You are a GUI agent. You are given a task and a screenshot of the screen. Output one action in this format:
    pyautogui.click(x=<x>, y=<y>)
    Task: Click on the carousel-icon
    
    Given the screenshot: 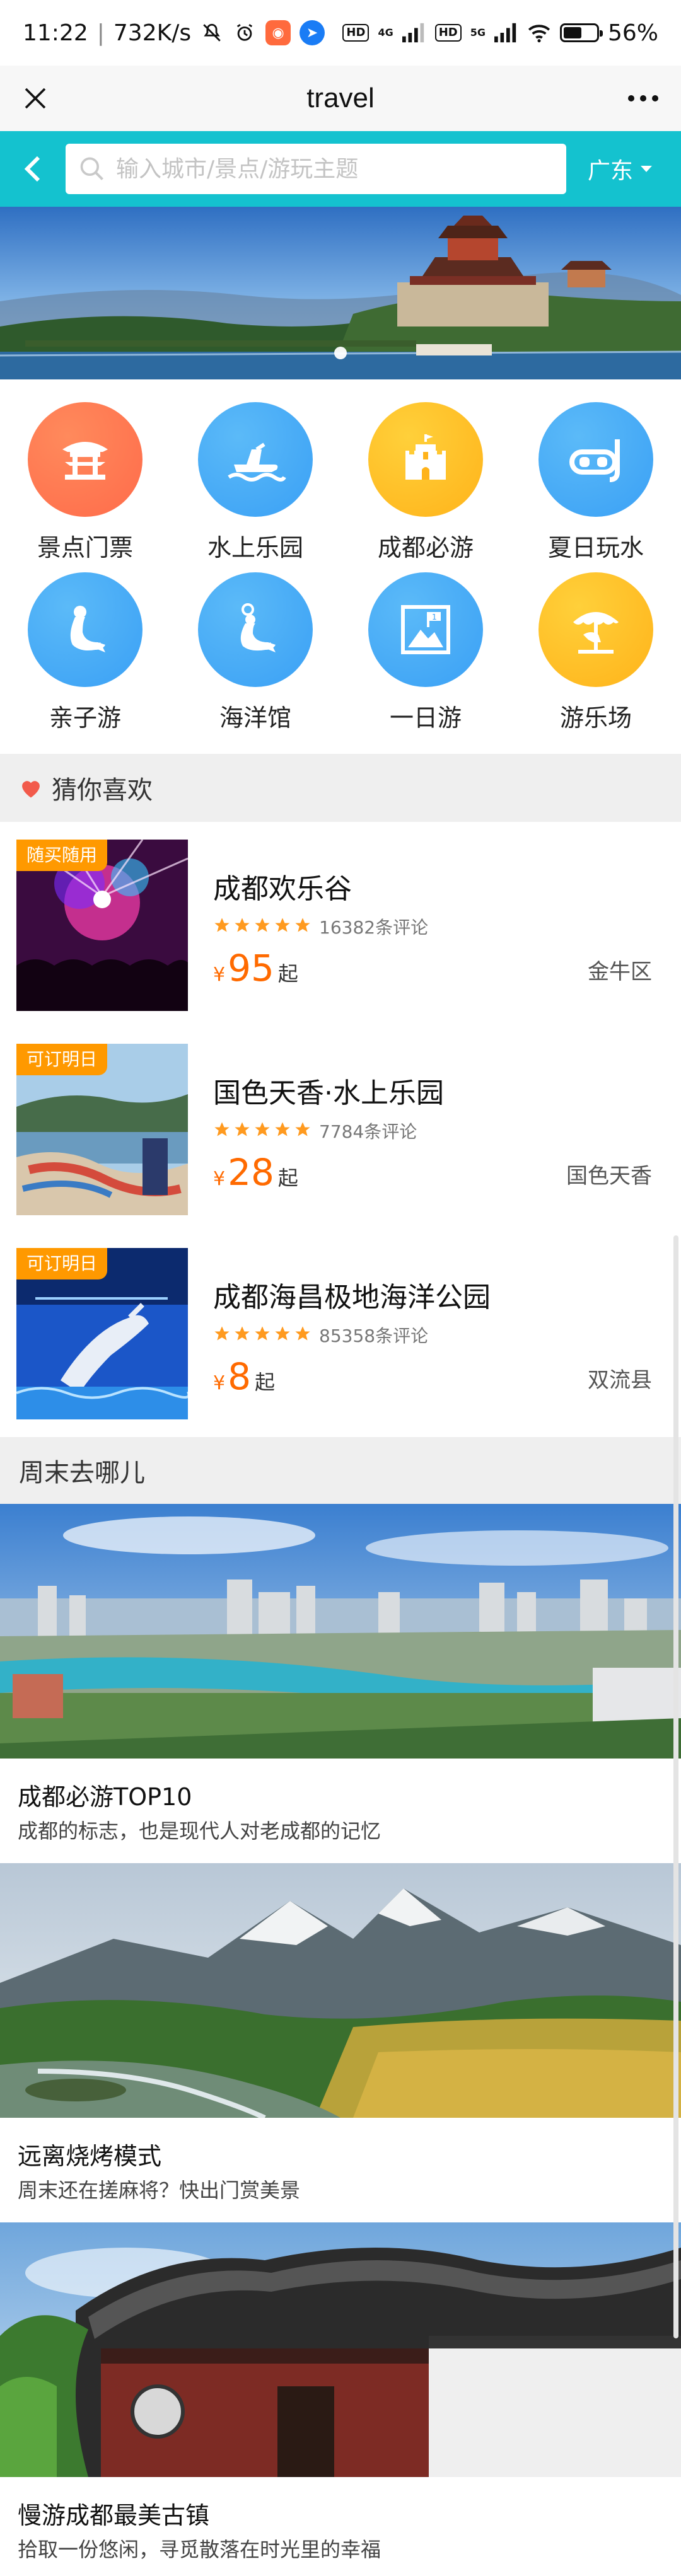 What is the action you would take?
    pyautogui.click(x=595, y=629)
    